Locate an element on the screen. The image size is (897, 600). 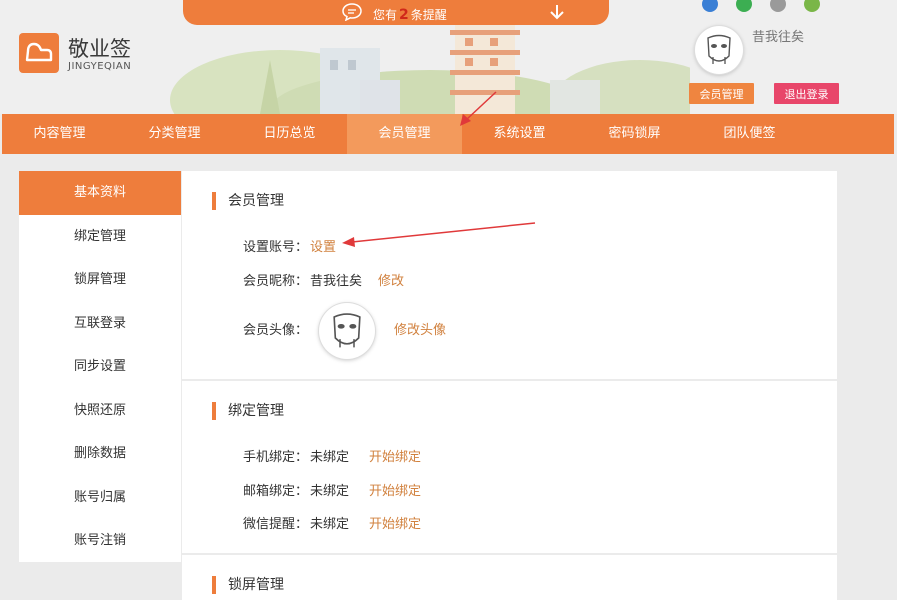
set-account-link: 设置 is located at coordinates (323, 245).